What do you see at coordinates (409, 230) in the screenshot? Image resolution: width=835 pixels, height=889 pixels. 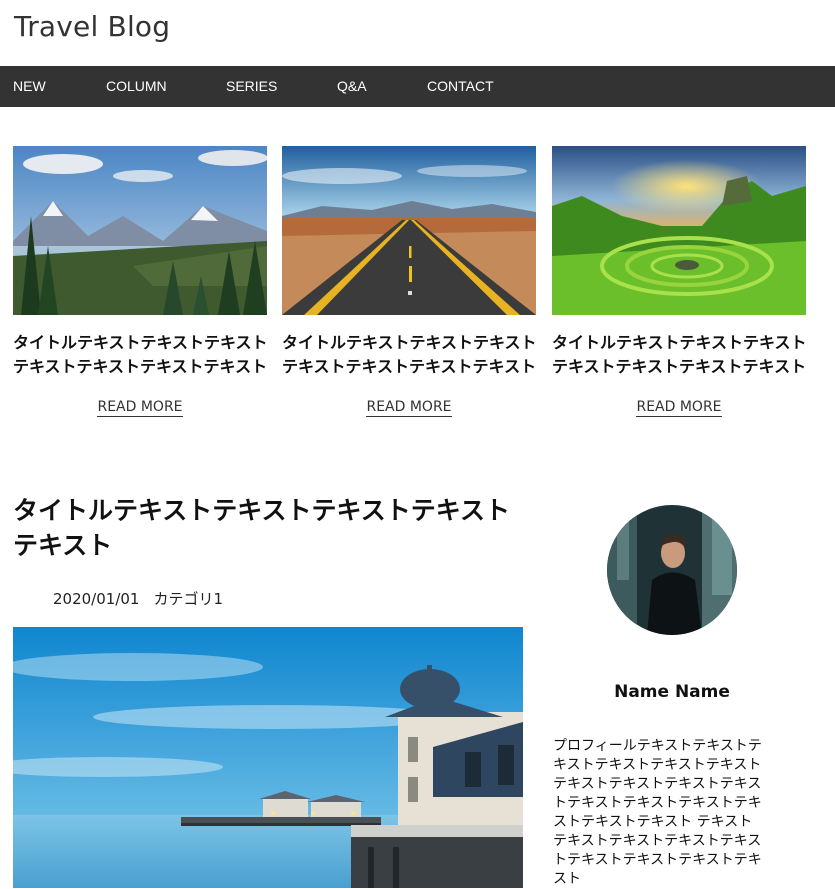 I see `card-image-road` at bounding box center [409, 230].